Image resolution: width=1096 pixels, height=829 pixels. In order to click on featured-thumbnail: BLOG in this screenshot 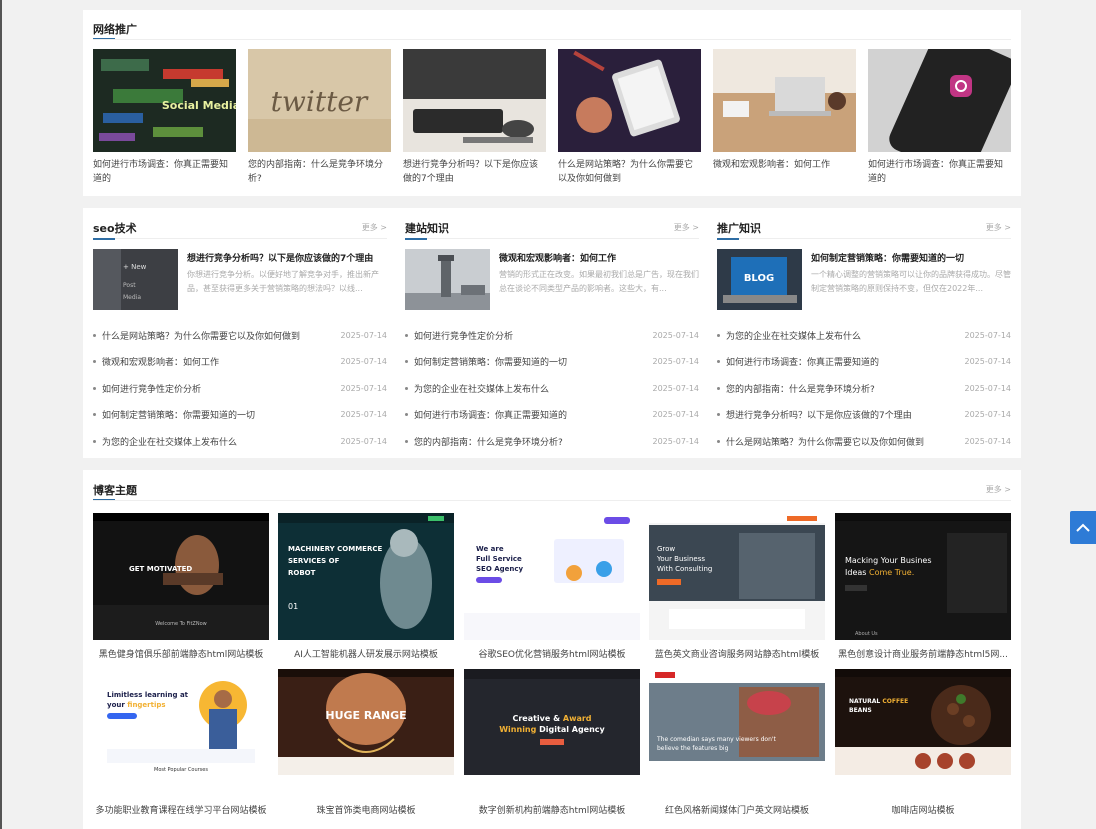, I will do `click(759, 279)`.